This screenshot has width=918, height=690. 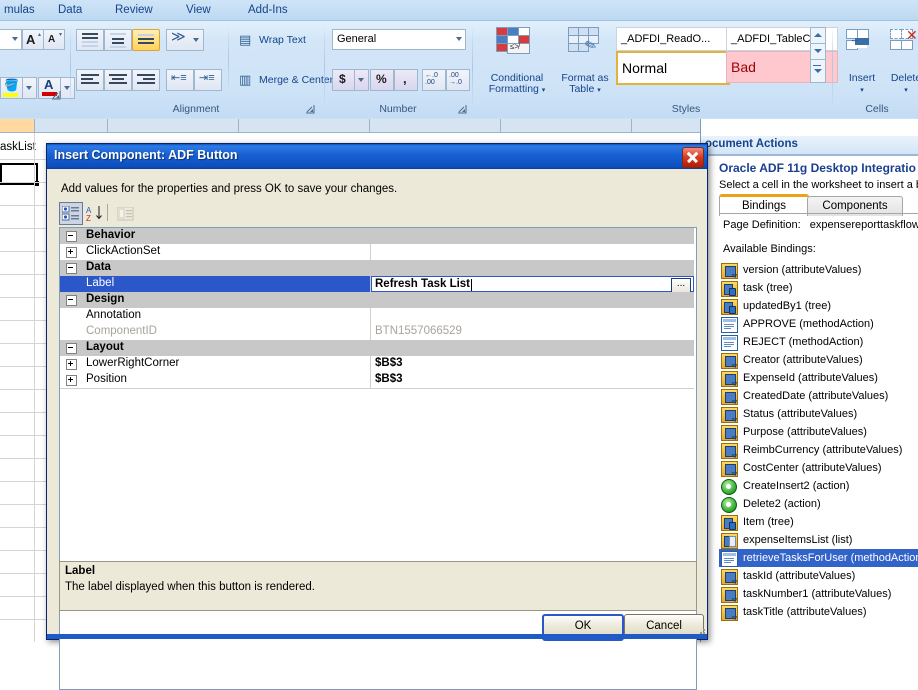 I want to click on orientation-button: ≫, so click(x=185, y=39).